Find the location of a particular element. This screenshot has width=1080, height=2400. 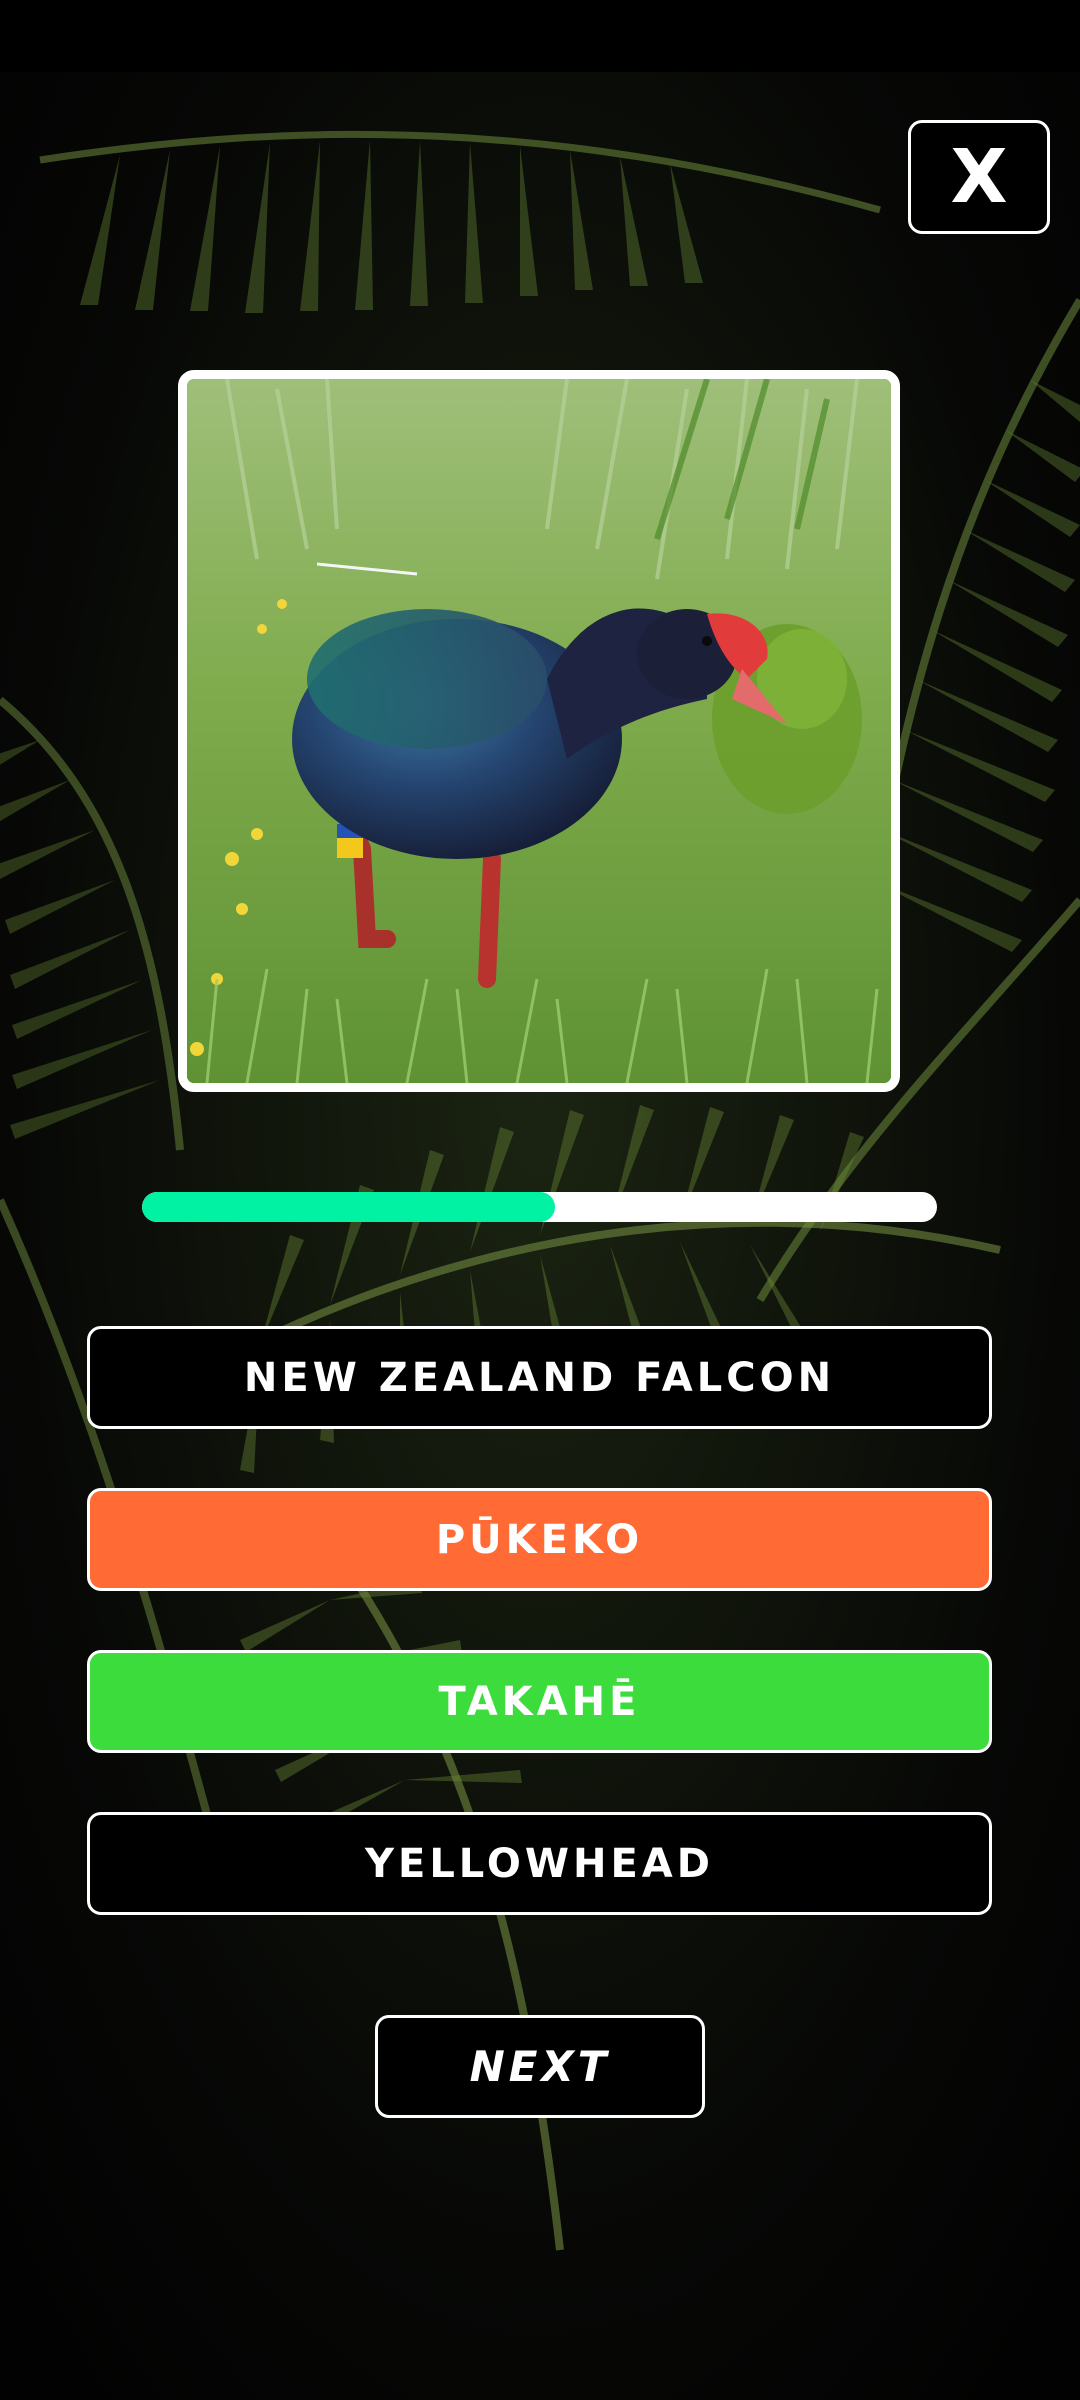

close-icon: X is located at coordinates (979, 177).